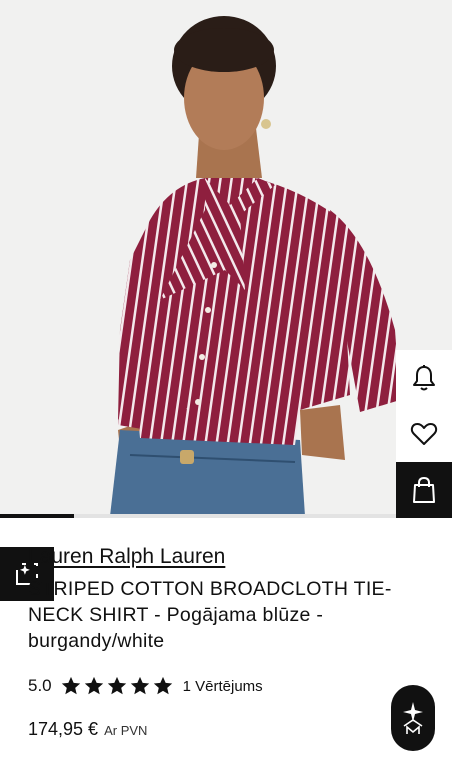 The image size is (452, 768). I want to click on add-to-bag-button, so click(424, 490).